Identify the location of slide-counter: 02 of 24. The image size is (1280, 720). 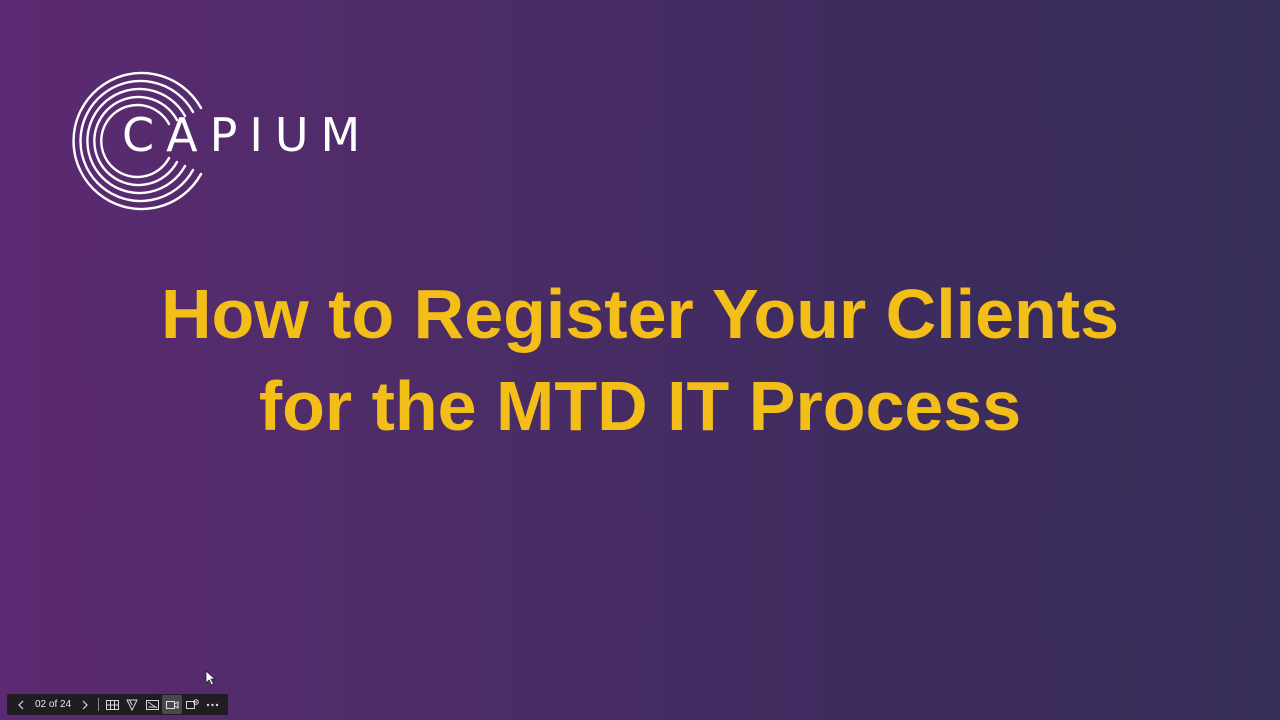
(53, 704).